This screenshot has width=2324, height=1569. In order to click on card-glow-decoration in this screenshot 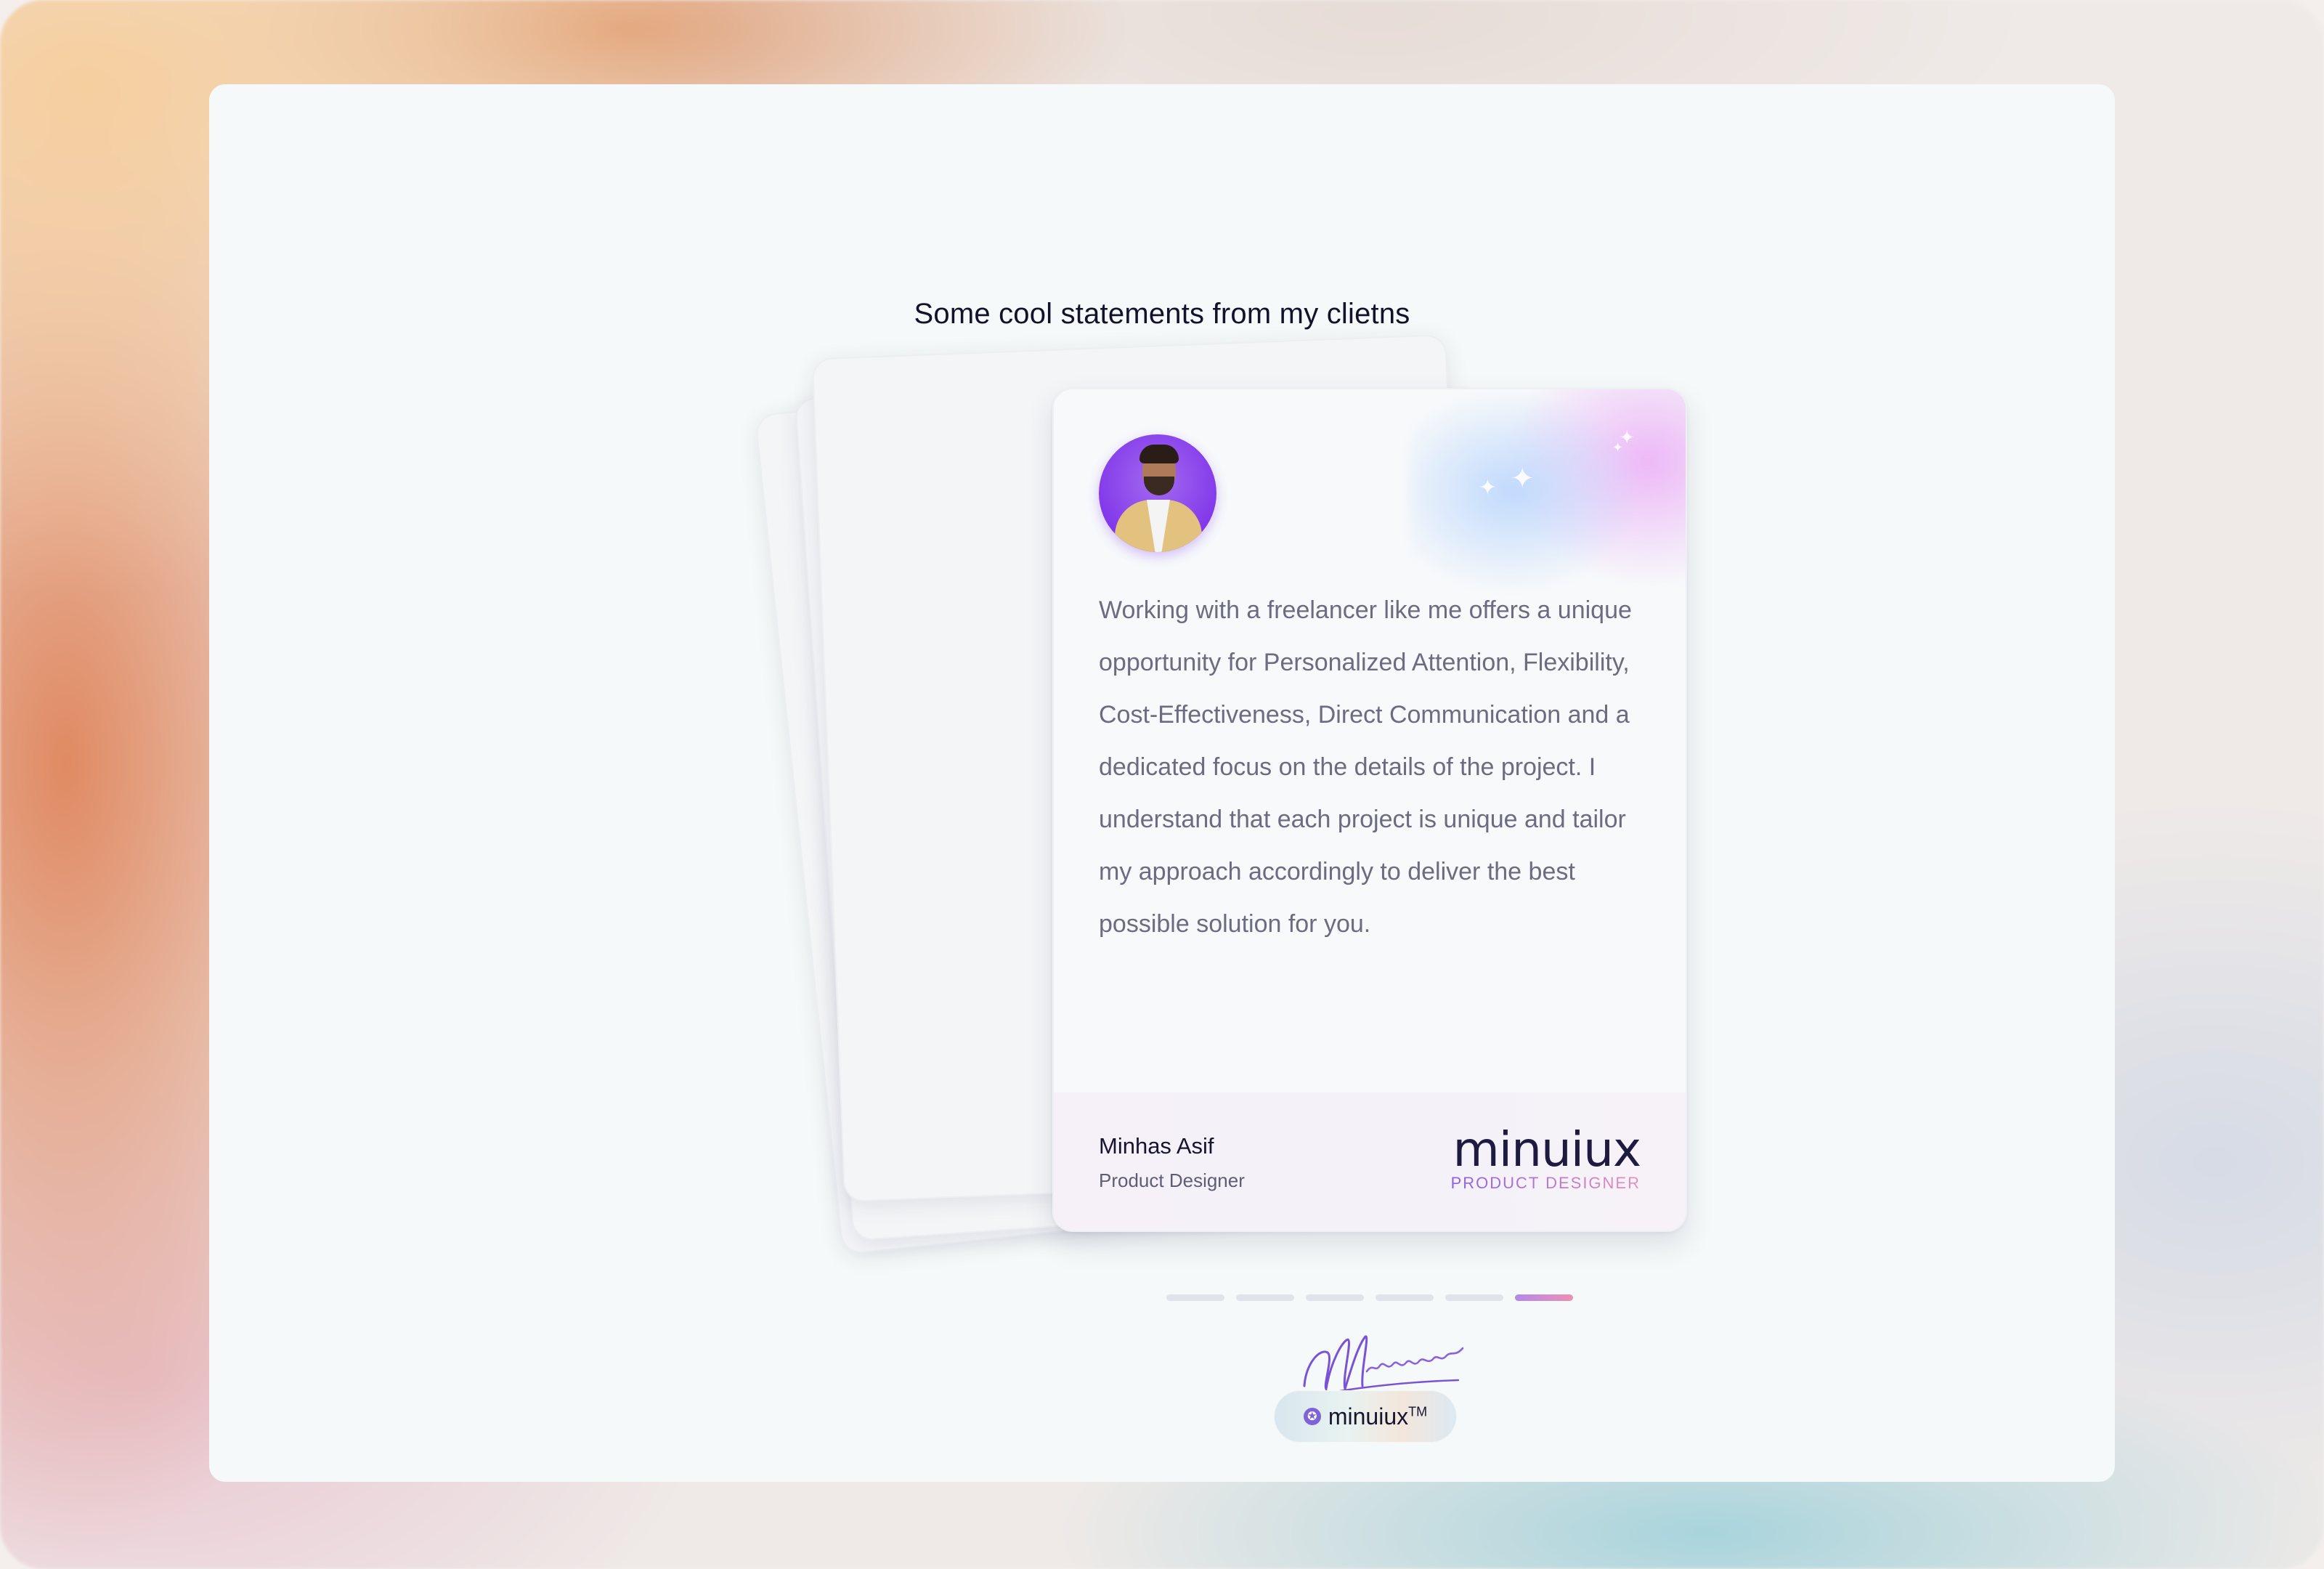, I will do `click(1548, 491)`.